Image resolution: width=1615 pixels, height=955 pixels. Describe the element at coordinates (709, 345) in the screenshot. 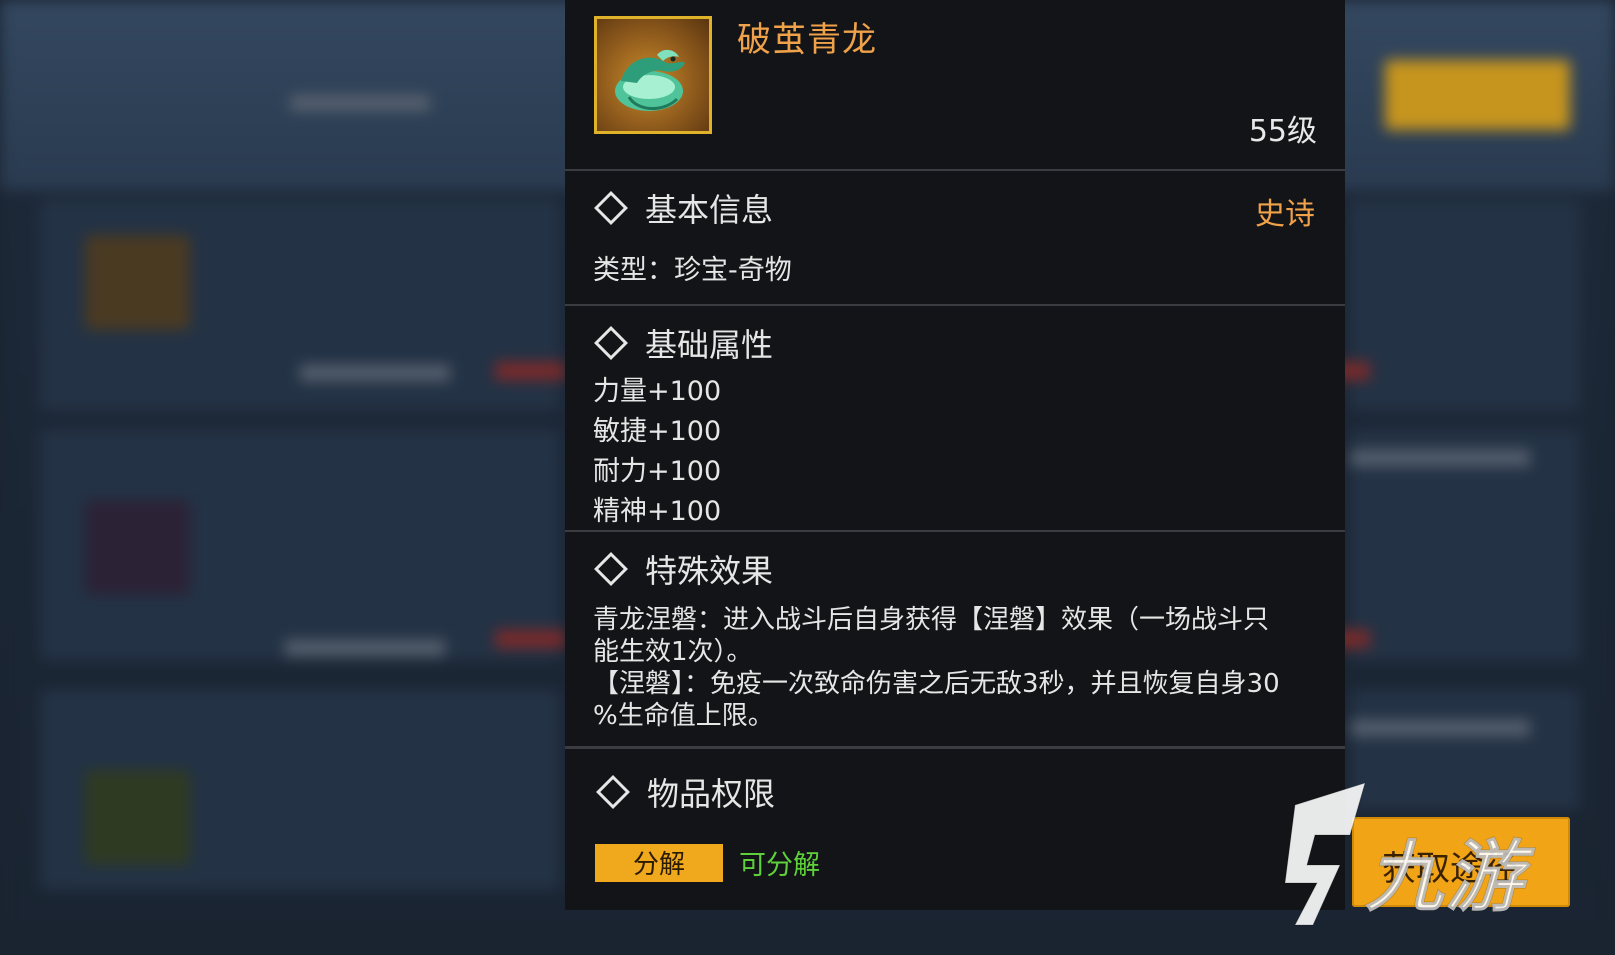

I see `base-attributes-title: 基础属性` at that location.